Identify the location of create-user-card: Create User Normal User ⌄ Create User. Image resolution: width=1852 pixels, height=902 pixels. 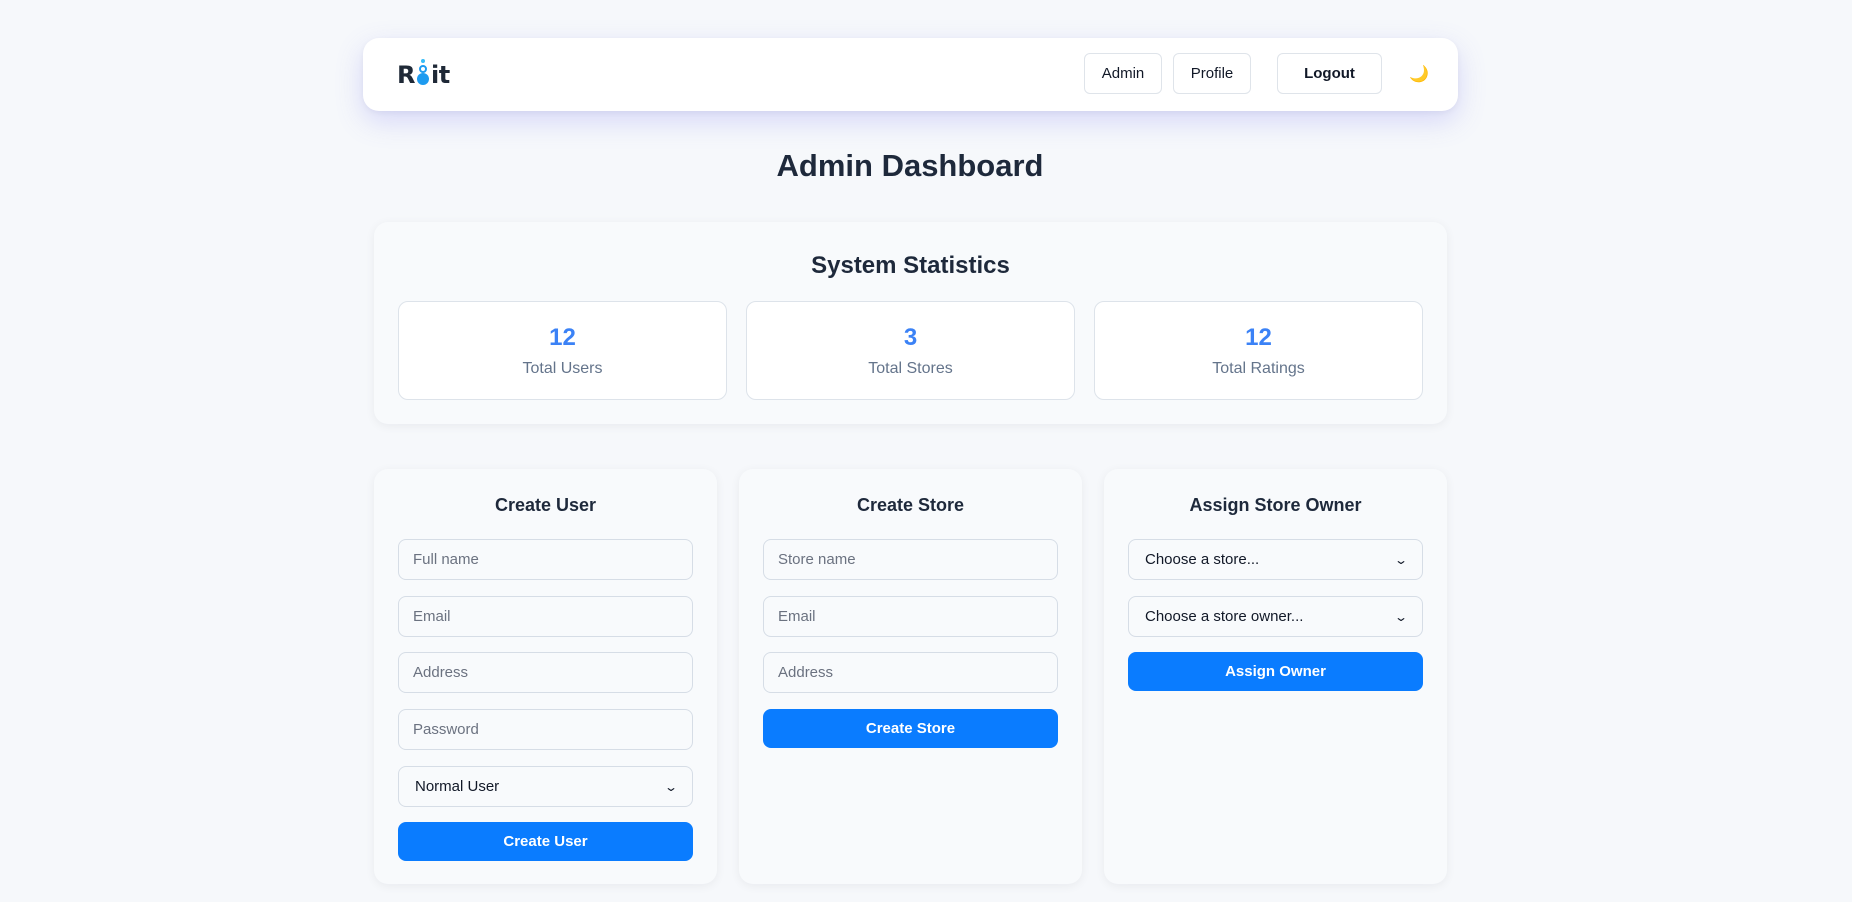
(545, 676).